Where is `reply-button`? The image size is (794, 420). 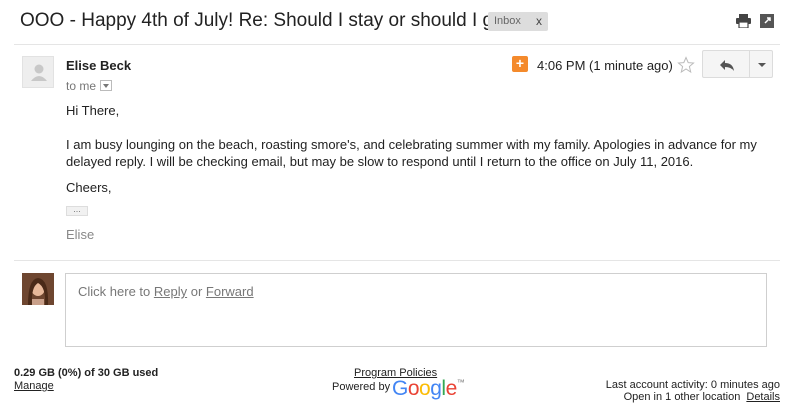 reply-button is located at coordinates (726, 64).